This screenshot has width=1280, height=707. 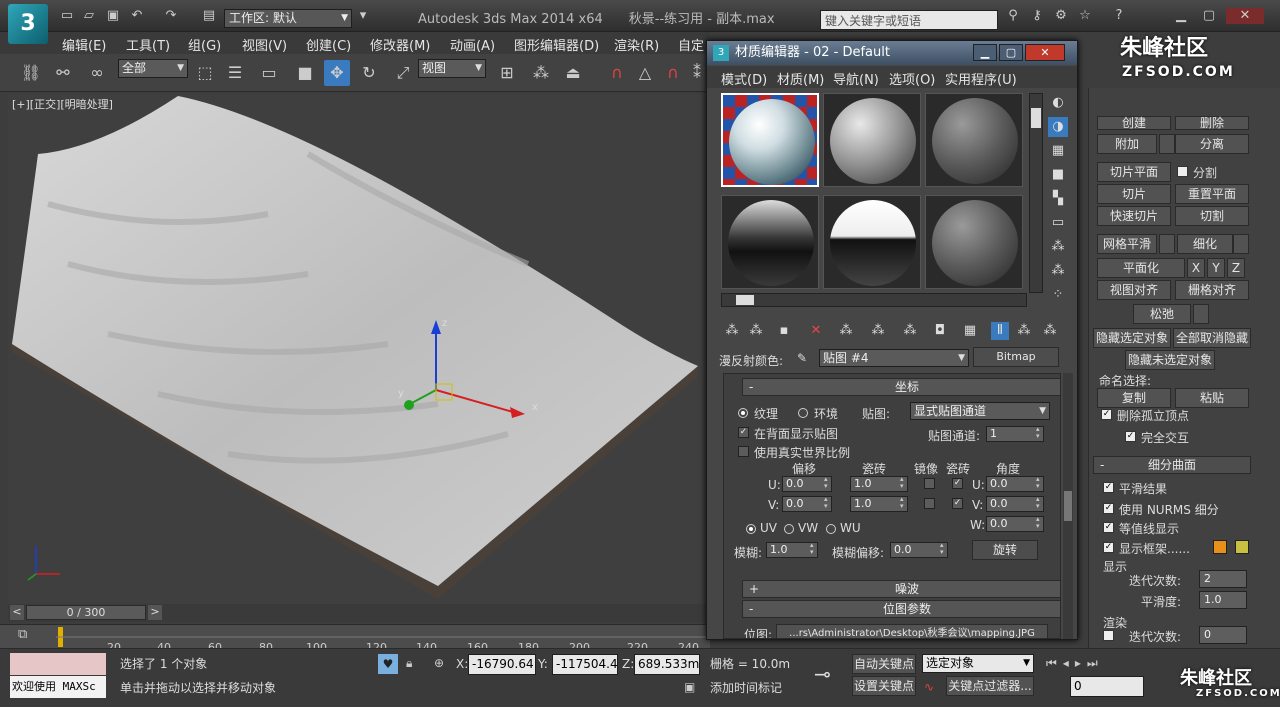 What do you see at coordinates (981, 78) in the screenshot?
I see `menu-utilities: 实用程序(U)` at bounding box center [981, 78].